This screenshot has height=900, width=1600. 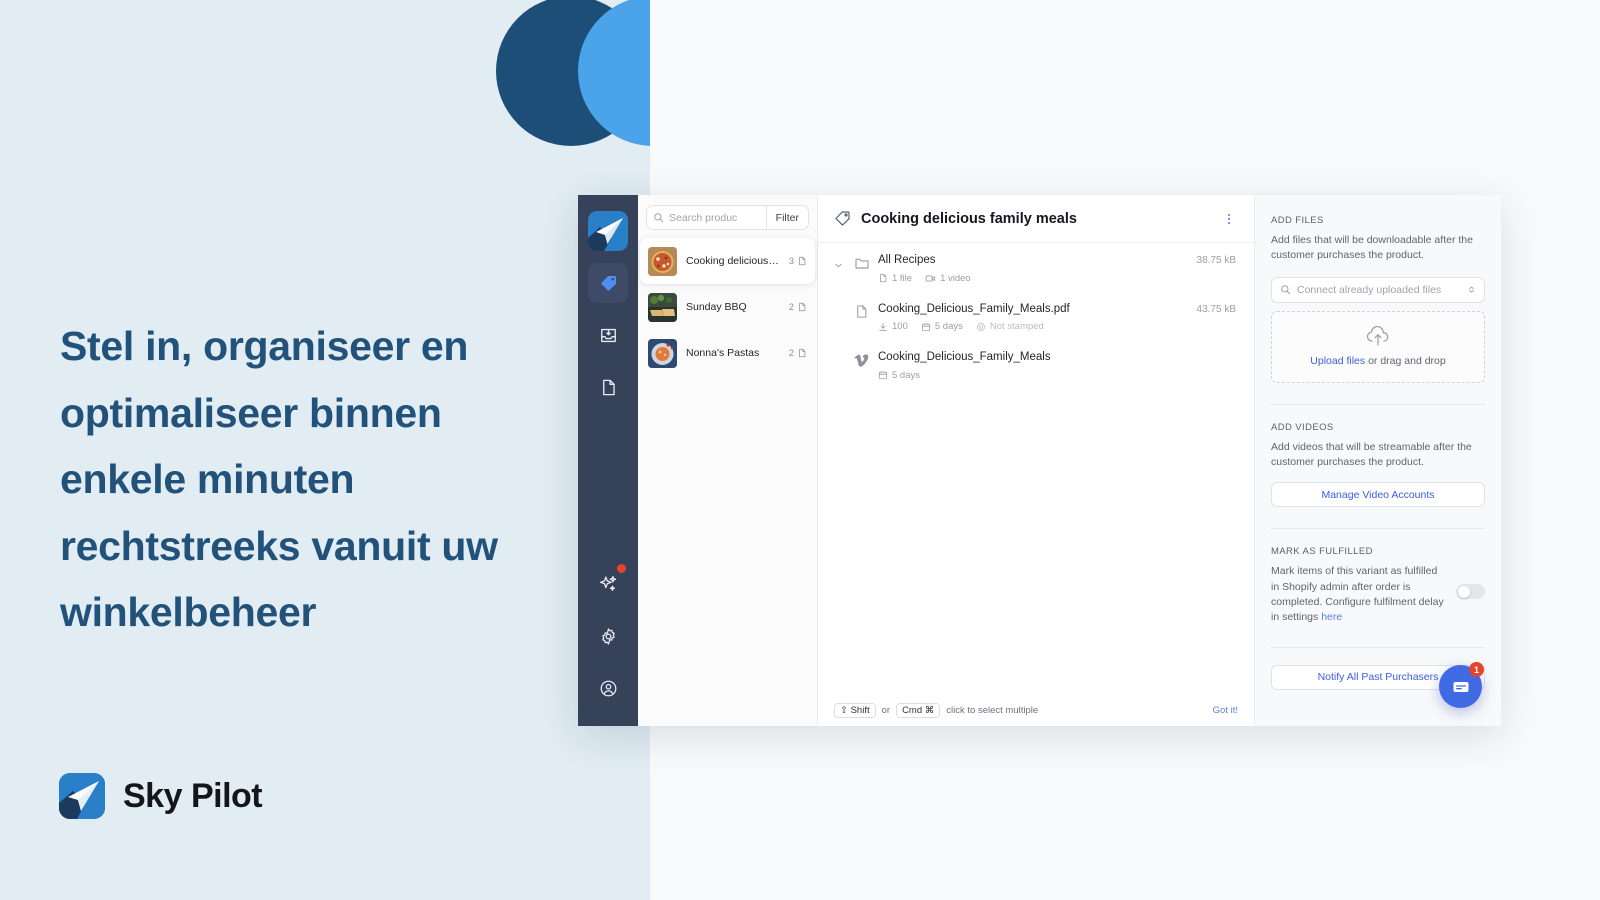 I want to click on brand-lockup: Sky Pilot, so click(x=161, y=796).